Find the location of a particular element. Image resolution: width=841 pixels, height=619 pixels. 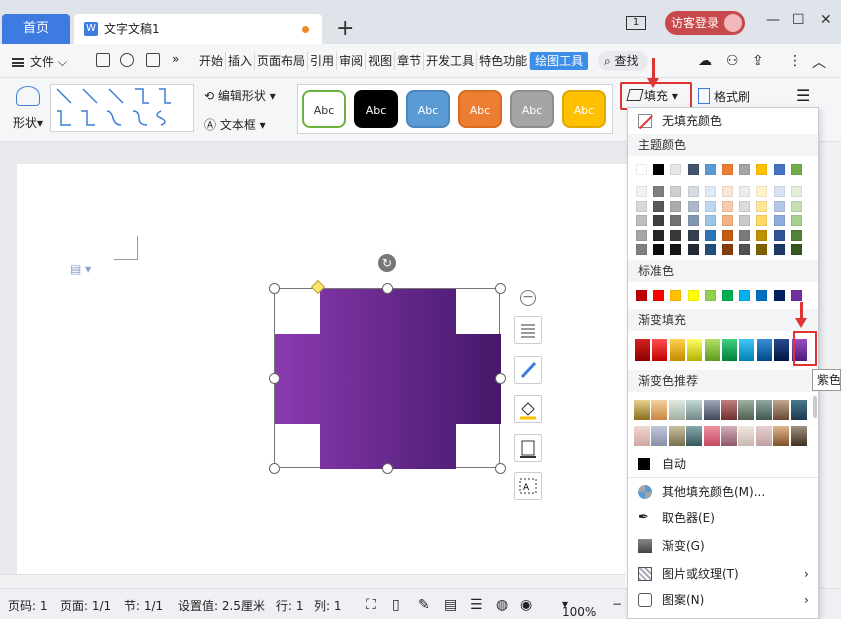

tab-chapter: 章节 is located at coordinates (410, 61).